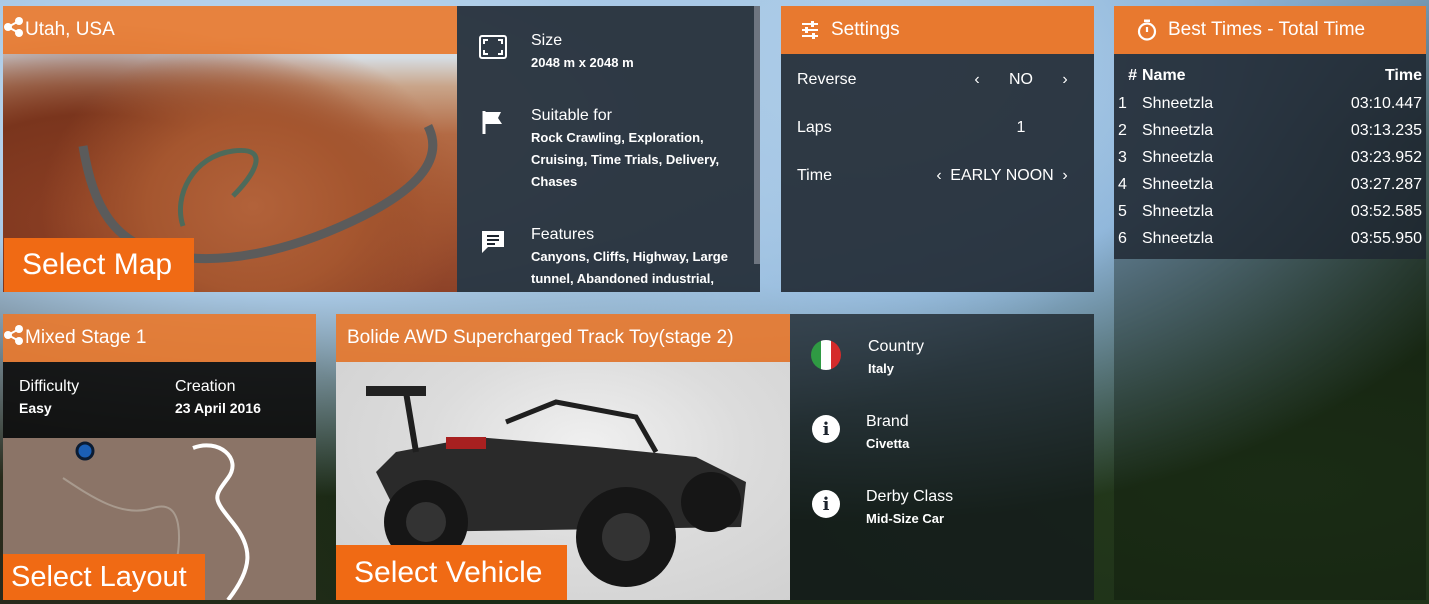 The image size is (1429, 604). What do you see at coordinates (887, 421) in the screenshot?
I see `brand-label: Brand` at bounding box center [887, 421].